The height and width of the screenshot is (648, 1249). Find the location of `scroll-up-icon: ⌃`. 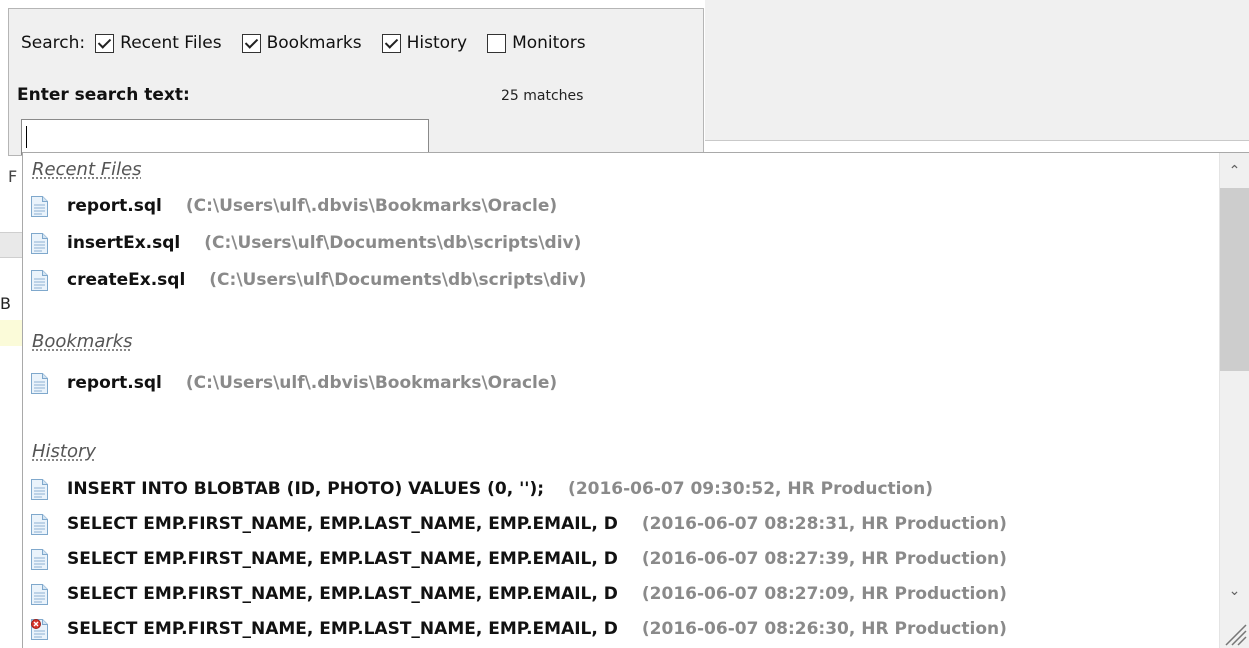

scroll-up-icon: ⌃ is located at coordinates (1234, 171).